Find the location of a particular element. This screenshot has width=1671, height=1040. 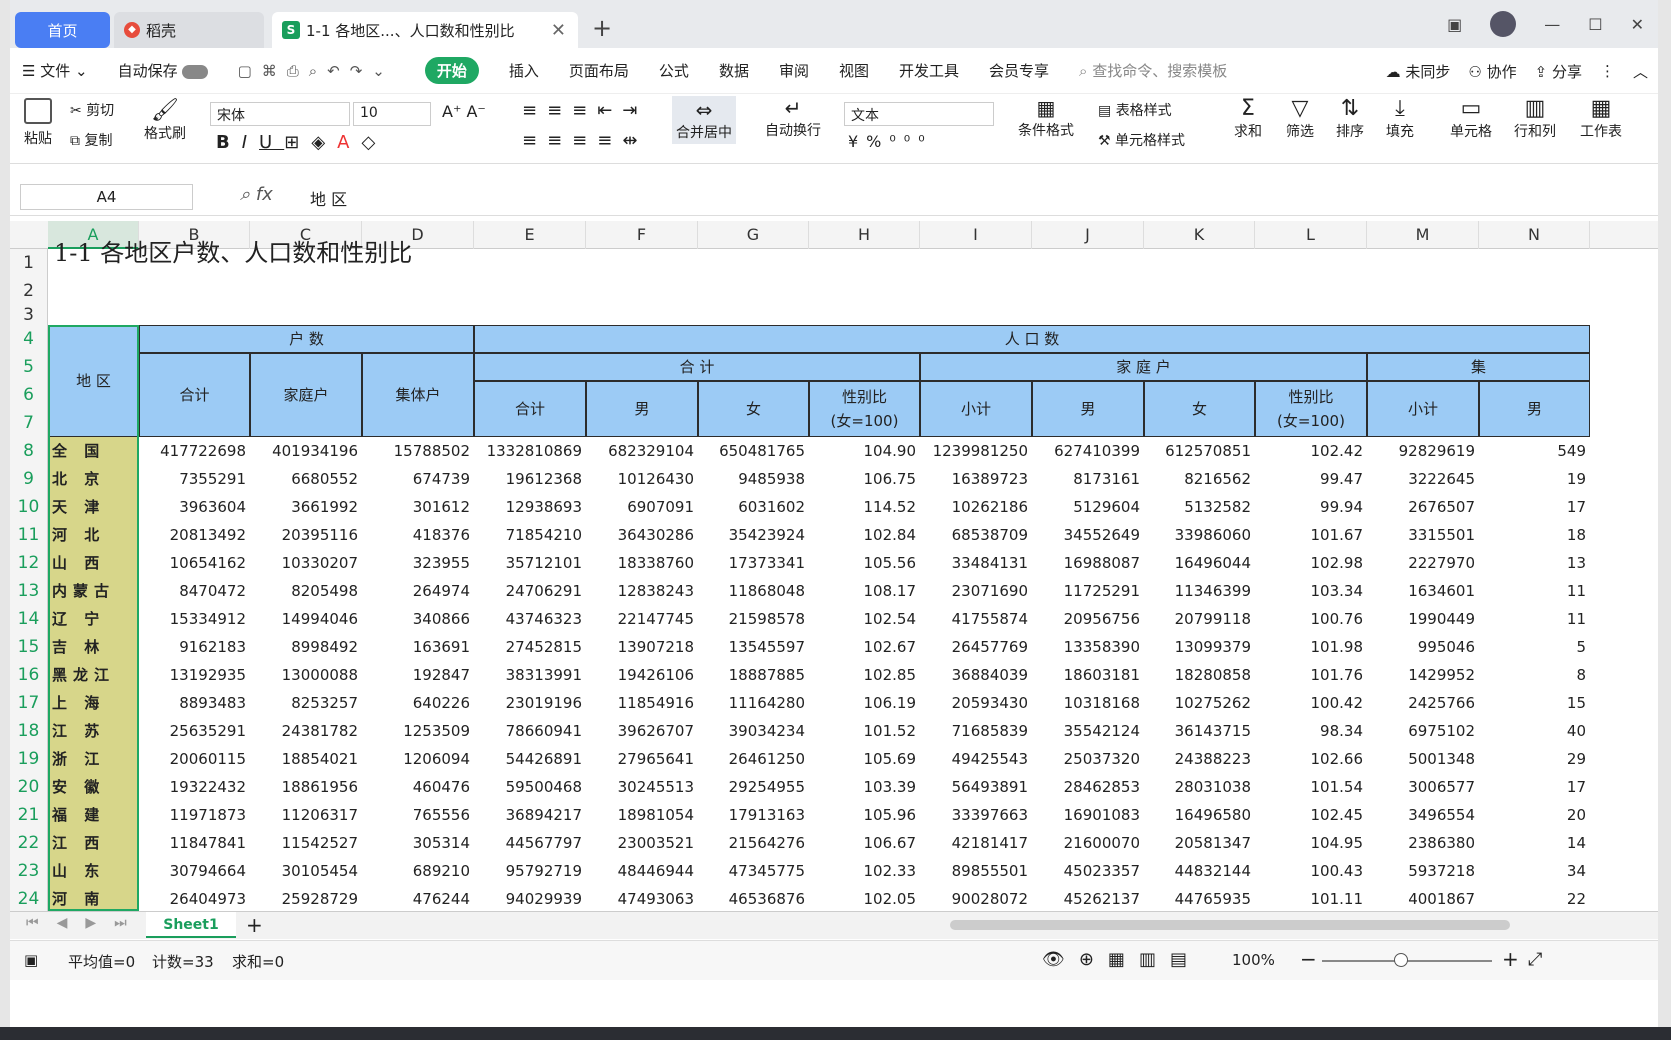

data-cell: 3496554 is located at coordinates (1423, 815).